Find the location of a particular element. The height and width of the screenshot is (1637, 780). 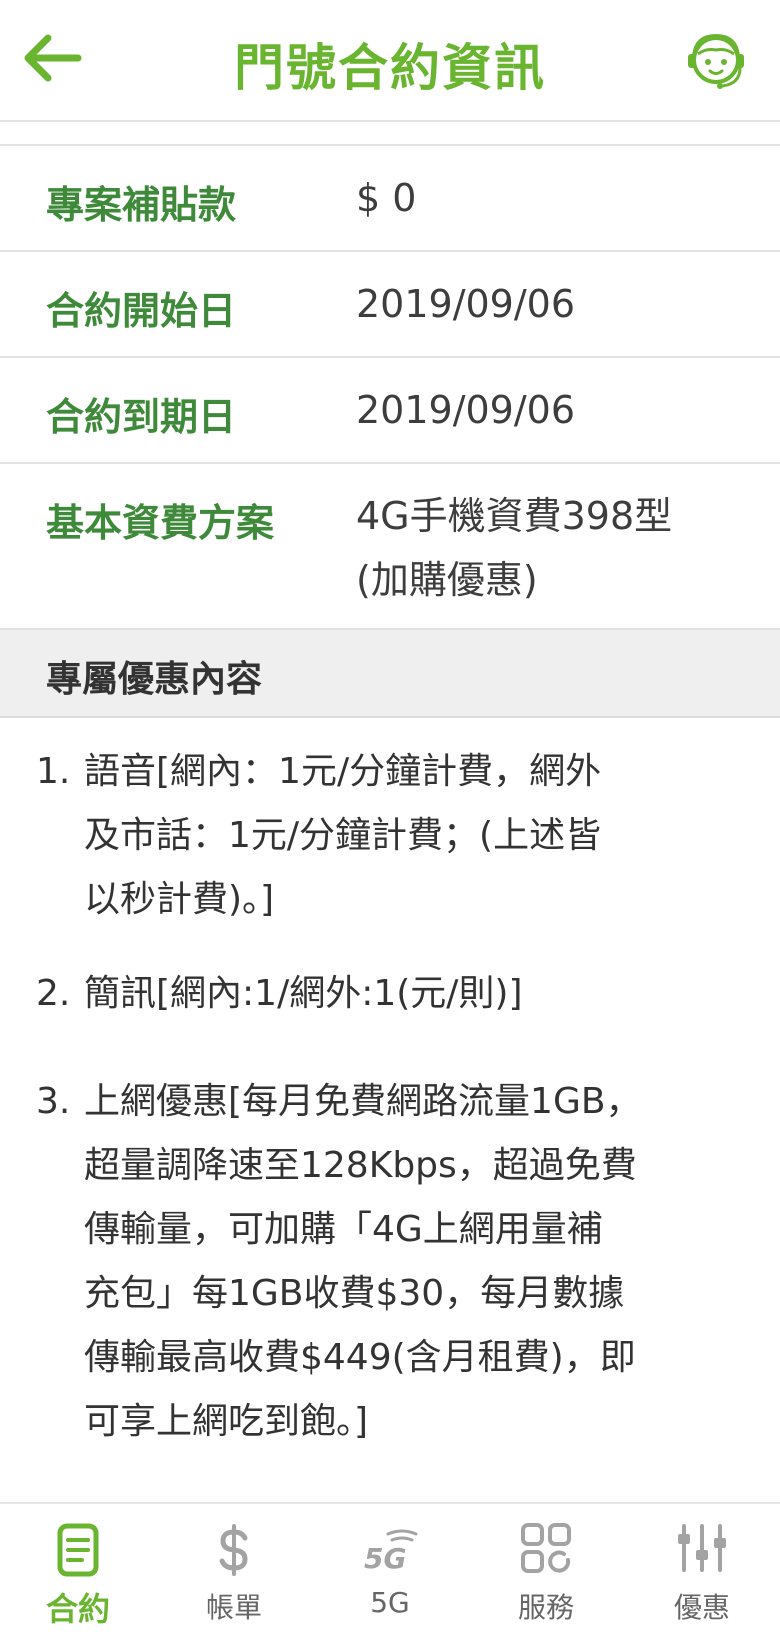

subsidy-row: 專案補貼款 $ 0 is located at coordinates (390, 199).